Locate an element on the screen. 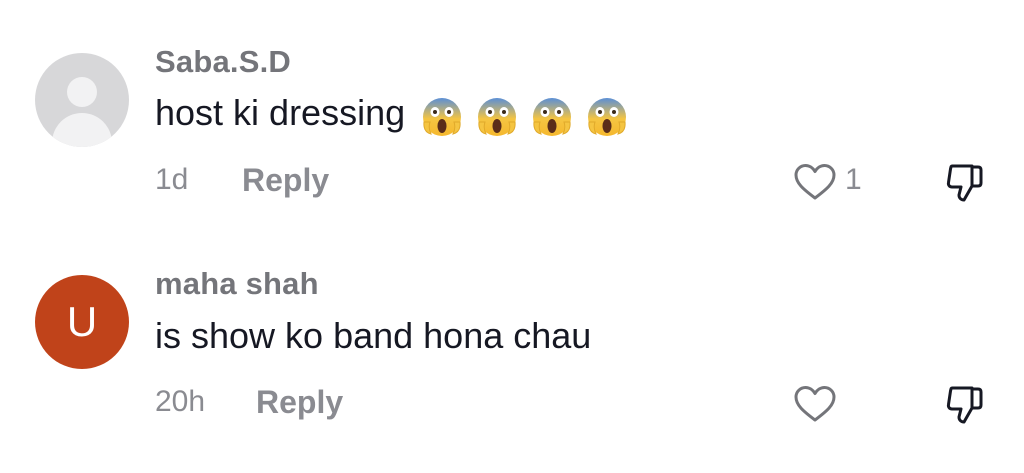 This screenshot has height=473, width=1024. comment-timestamp: 20h is located at coordinates (180, 401).